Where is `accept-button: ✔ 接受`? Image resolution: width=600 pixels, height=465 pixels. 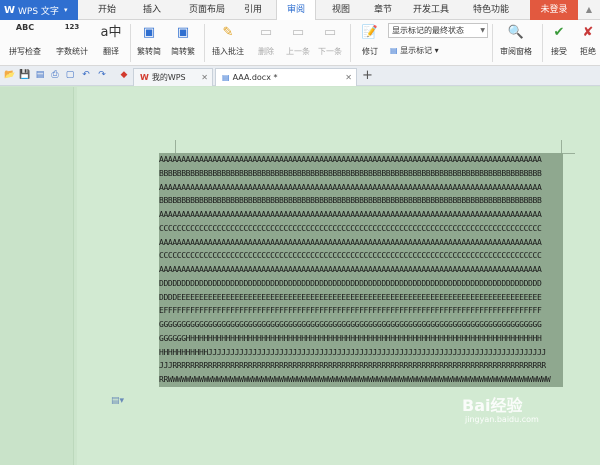
accept-button: ✔ 接受 is located at coordinates (559, 43).